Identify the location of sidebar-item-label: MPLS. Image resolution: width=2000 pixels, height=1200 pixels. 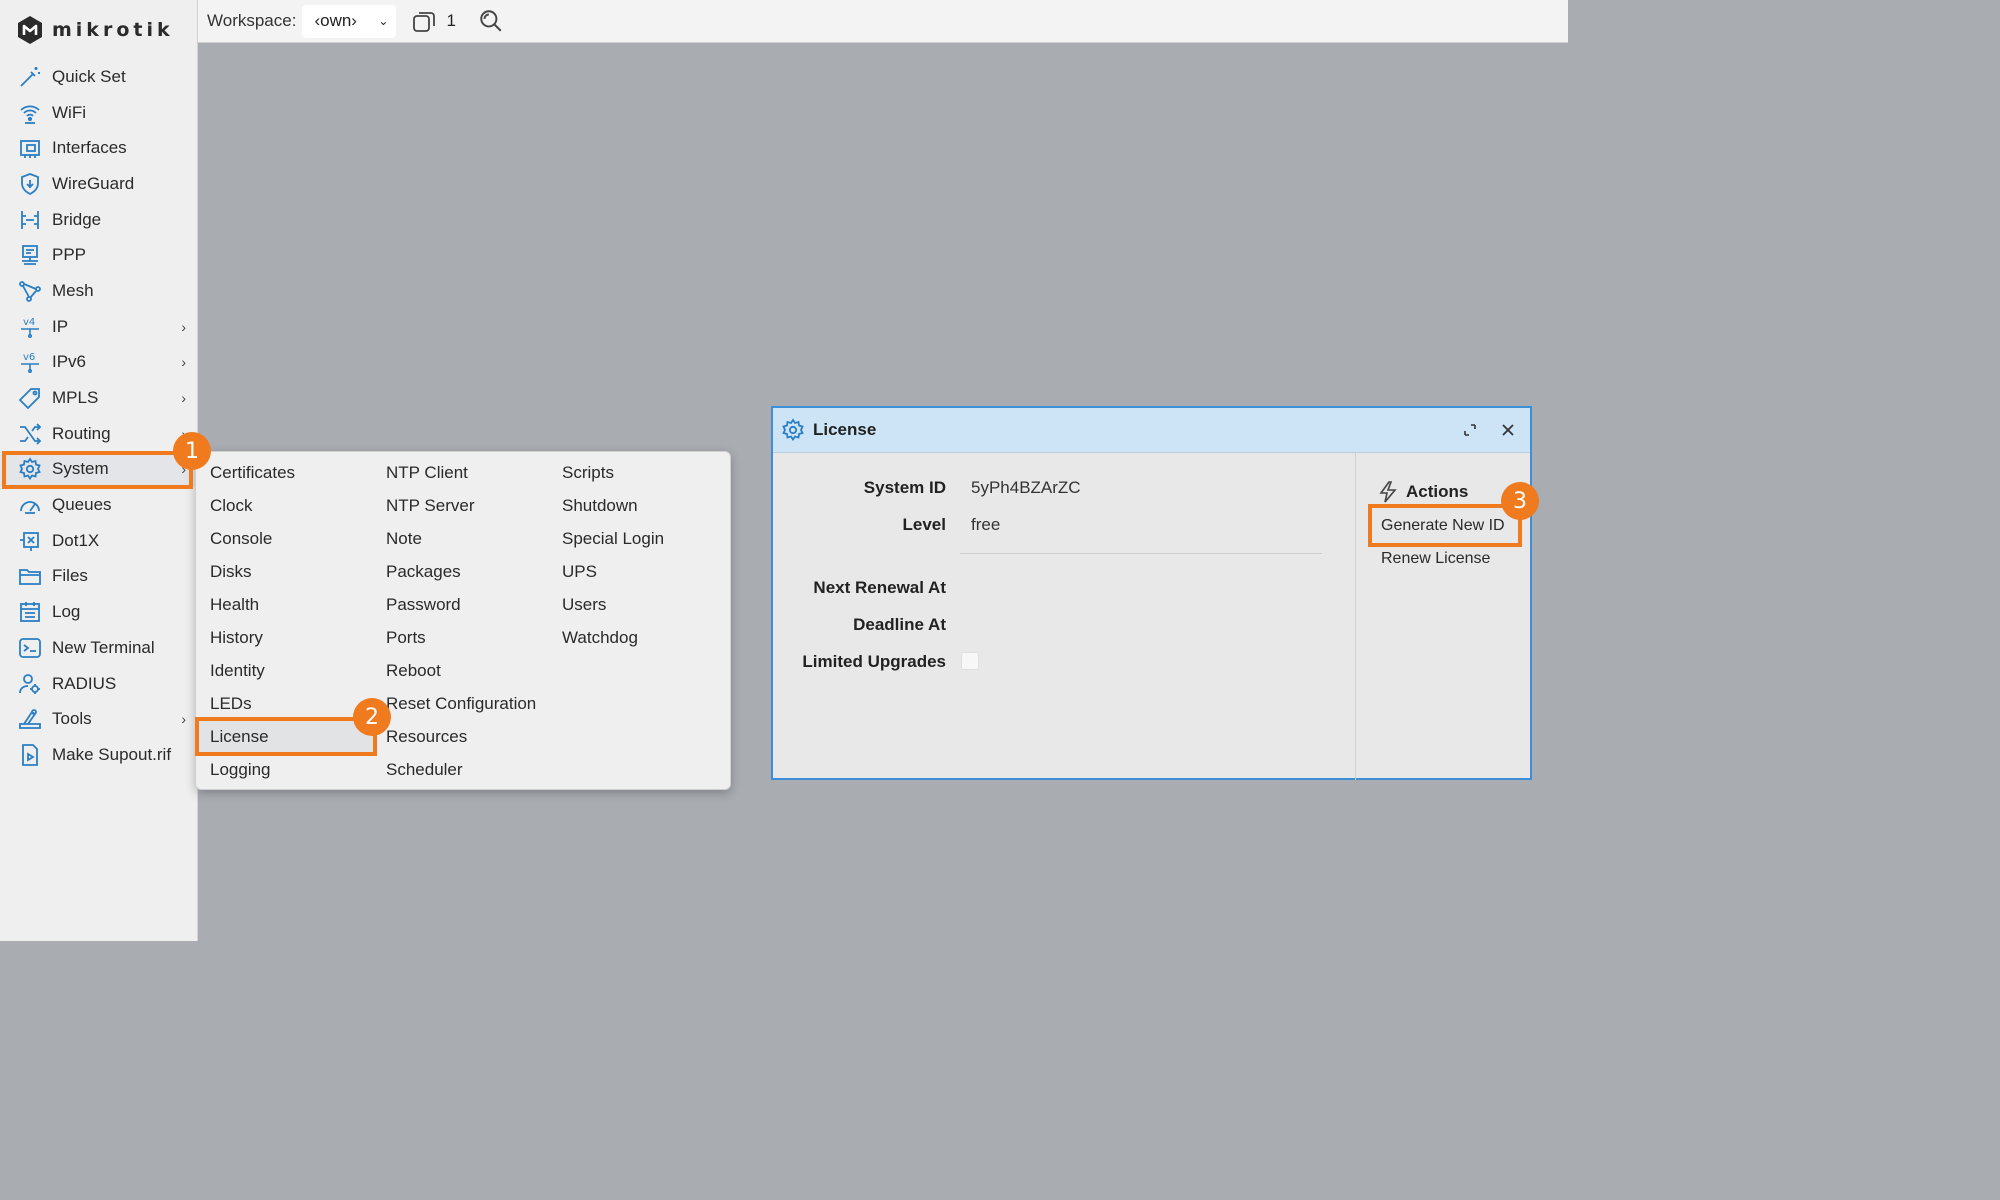
(75, 398).